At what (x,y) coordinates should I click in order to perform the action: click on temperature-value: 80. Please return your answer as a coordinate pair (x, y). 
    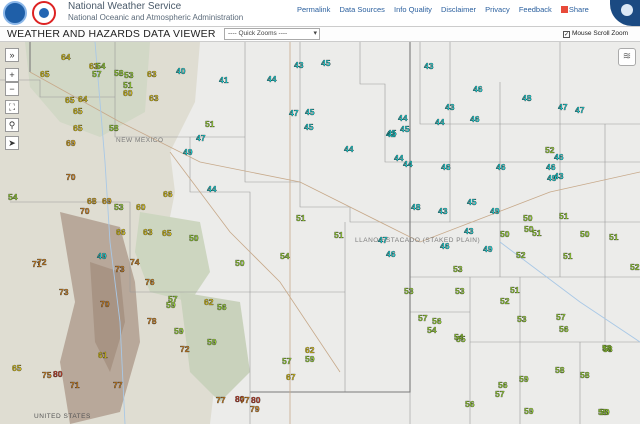
    Looking at the image, I should click on (58, 374).